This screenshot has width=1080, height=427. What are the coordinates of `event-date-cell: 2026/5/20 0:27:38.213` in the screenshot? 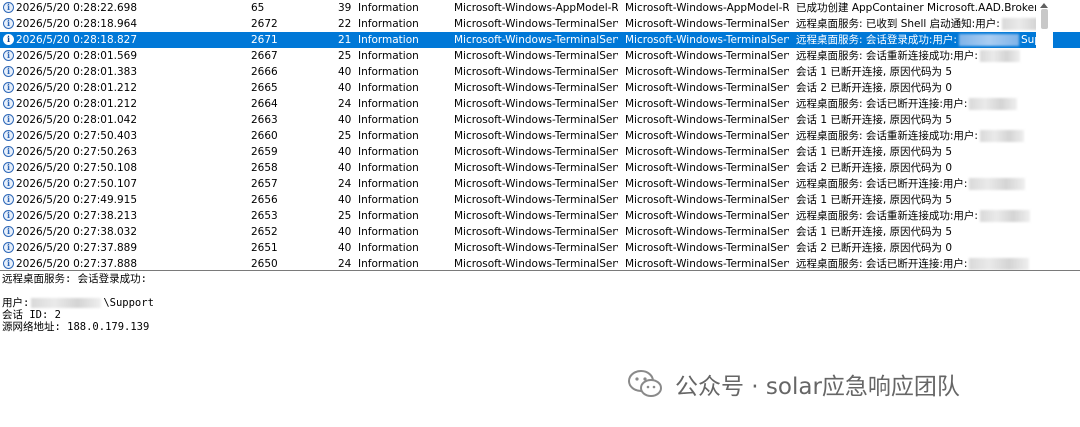 It's located at (77, 216).